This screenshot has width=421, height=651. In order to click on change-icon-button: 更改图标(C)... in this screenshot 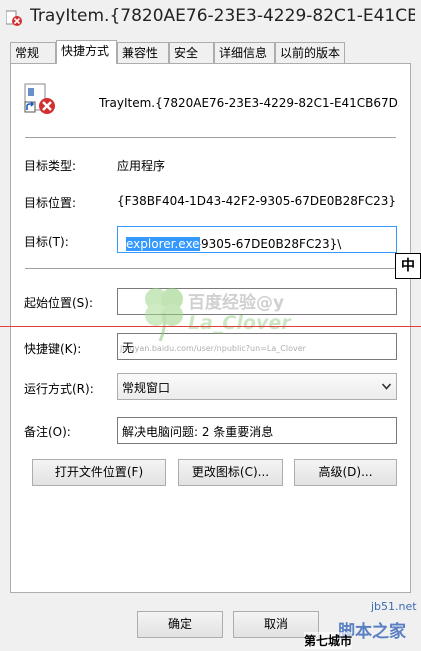, I will do `click(230, 472)`.